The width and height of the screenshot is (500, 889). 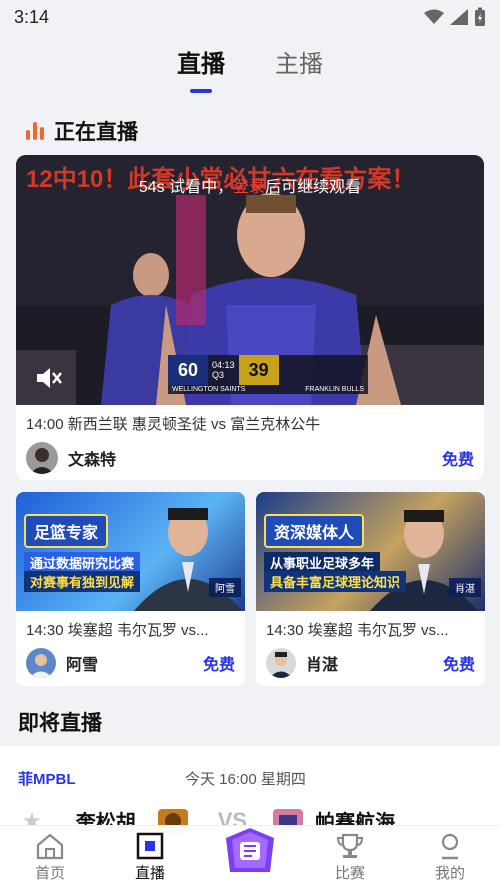 What do you see at coordinates (314, 531) in the screenshot?
I see `card-badge: 资深媒体人` at bounding box center [314, 531].